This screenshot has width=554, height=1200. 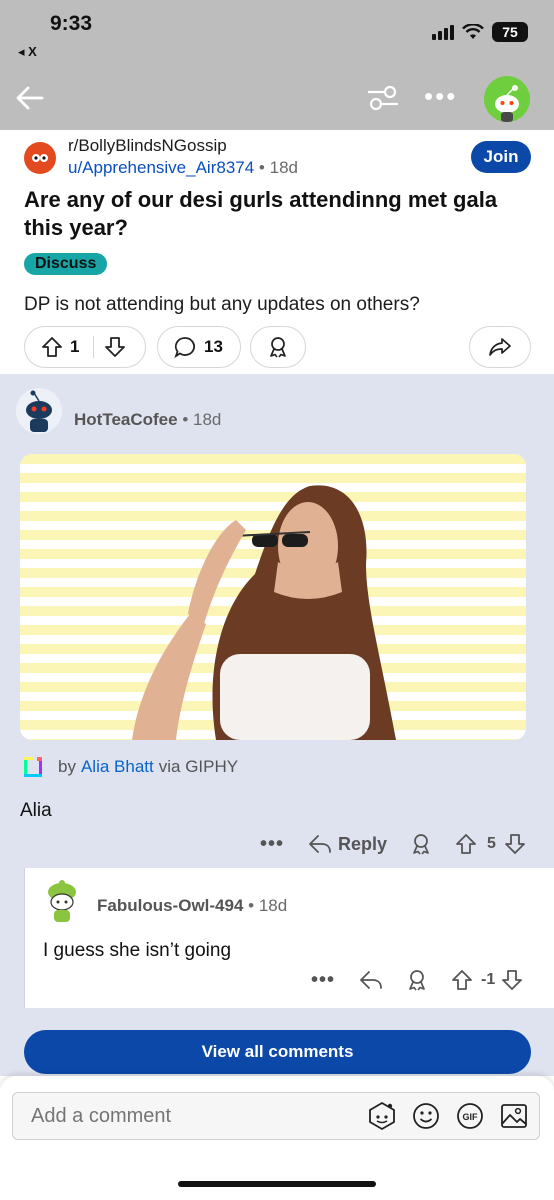 I want to click on reply-author-avatar, so click(x=62, y=901).